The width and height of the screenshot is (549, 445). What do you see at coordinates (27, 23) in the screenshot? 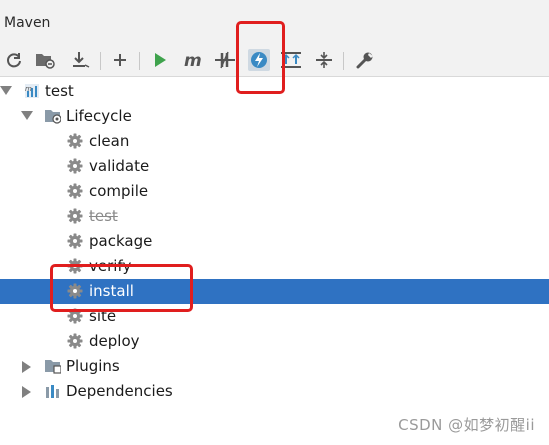
I see `tool-window-title: Maven` at bounding box center [27, 23].